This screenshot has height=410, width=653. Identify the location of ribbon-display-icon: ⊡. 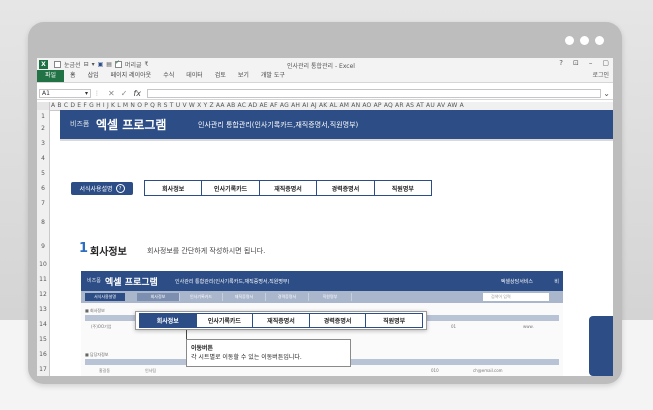
(576, 63).